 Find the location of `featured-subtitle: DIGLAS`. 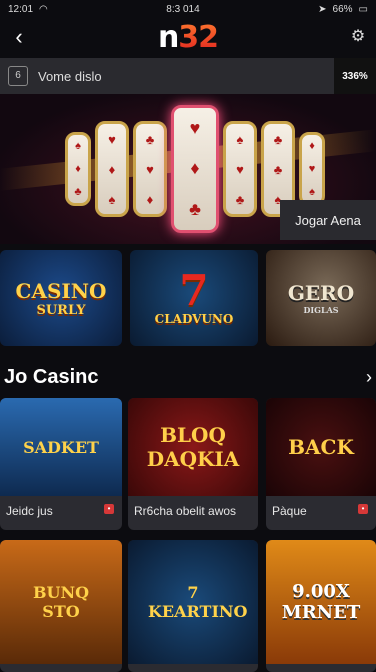

featured-subtitle: DIGLAS is located at coordinates (321, 310).